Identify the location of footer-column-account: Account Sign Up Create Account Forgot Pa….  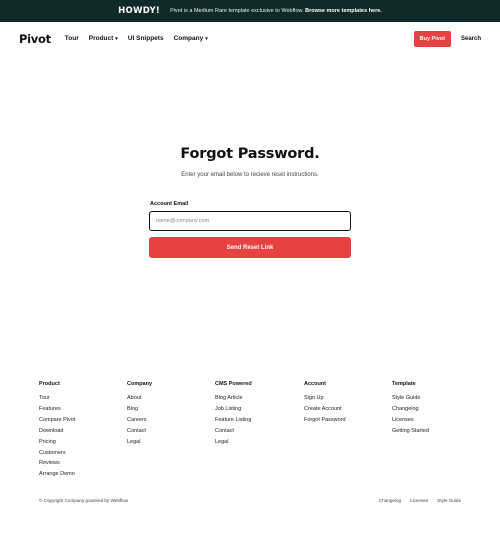
(325, 403).